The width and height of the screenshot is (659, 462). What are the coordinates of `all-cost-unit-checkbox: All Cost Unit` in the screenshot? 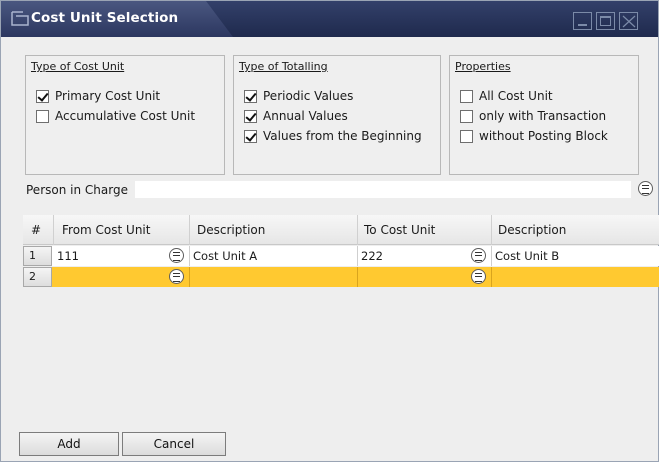 It's located at (506, 96).